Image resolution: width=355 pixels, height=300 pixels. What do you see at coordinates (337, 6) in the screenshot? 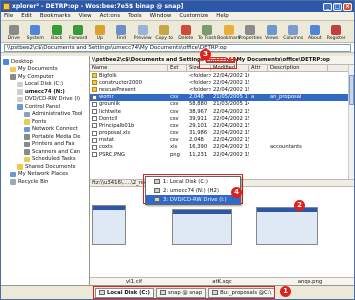
I see `maximize-button: □` at bounding box center [337, 6].